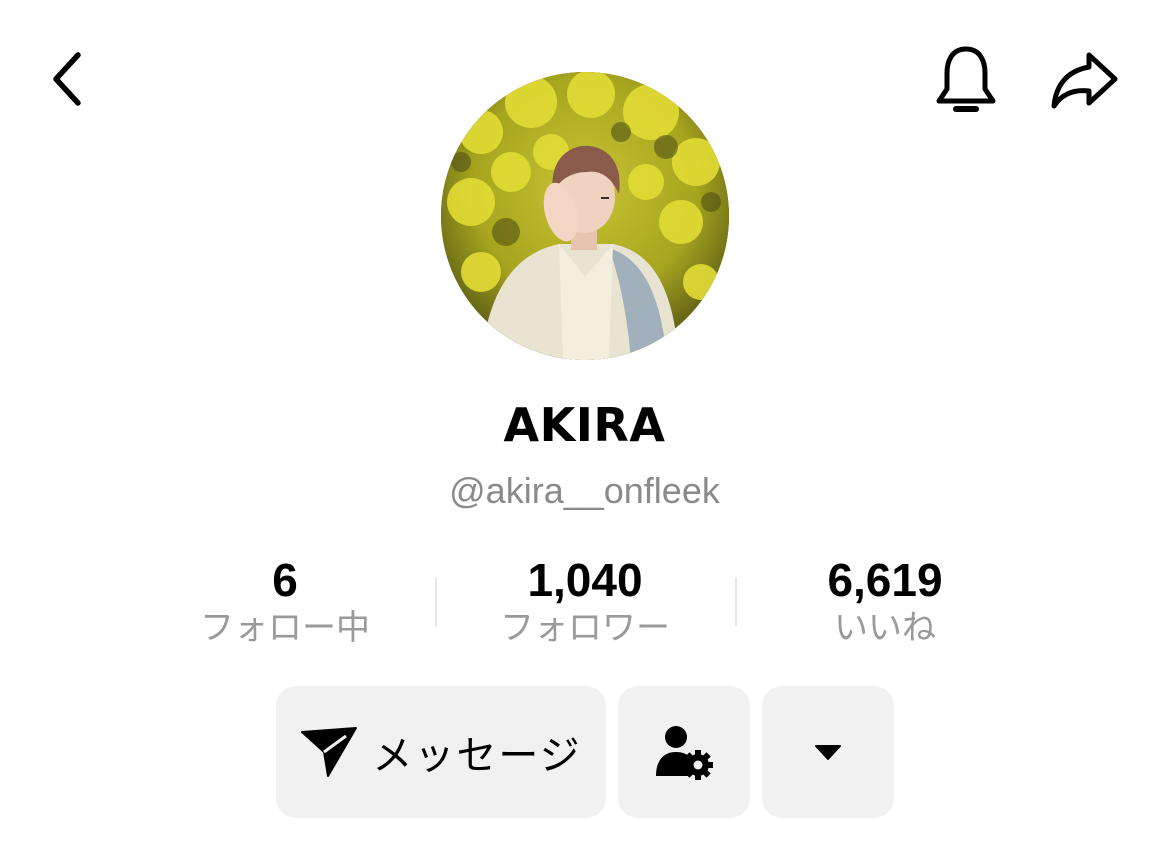 The image size is (1169, 861). I want to click on more-button, so click(828, 752).